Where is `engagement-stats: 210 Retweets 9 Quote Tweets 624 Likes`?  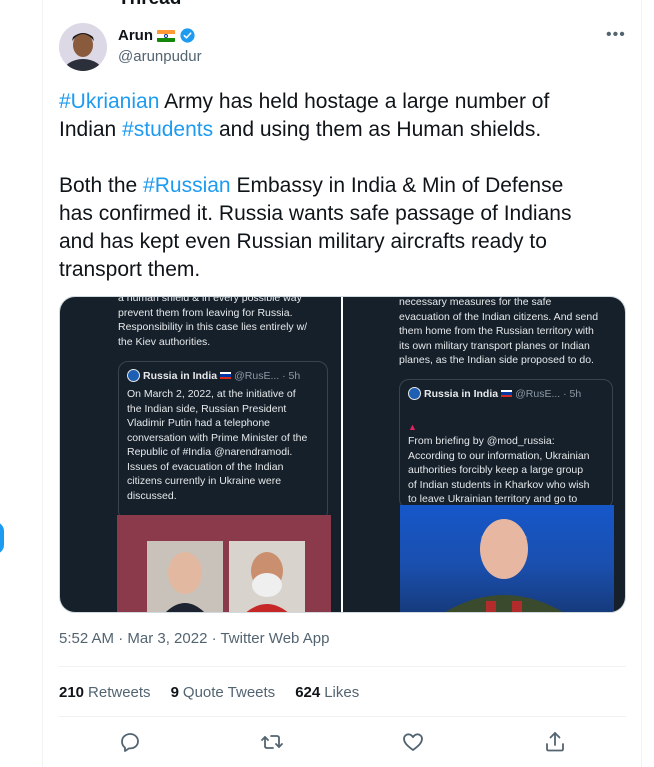 engagement-stats: 210 Retweets 9 Quote Tweets 624 Likes is located at coordinates (209, 692).